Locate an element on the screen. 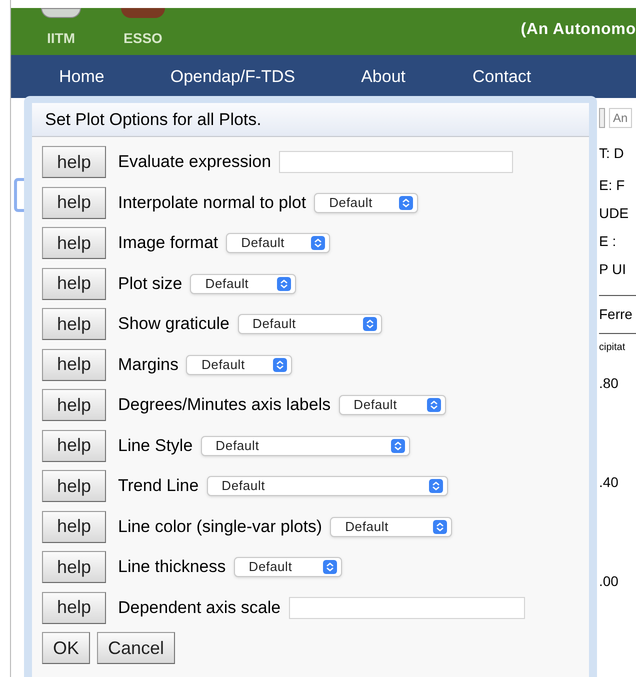  info-text: E : is located at coordinates (607, 241).